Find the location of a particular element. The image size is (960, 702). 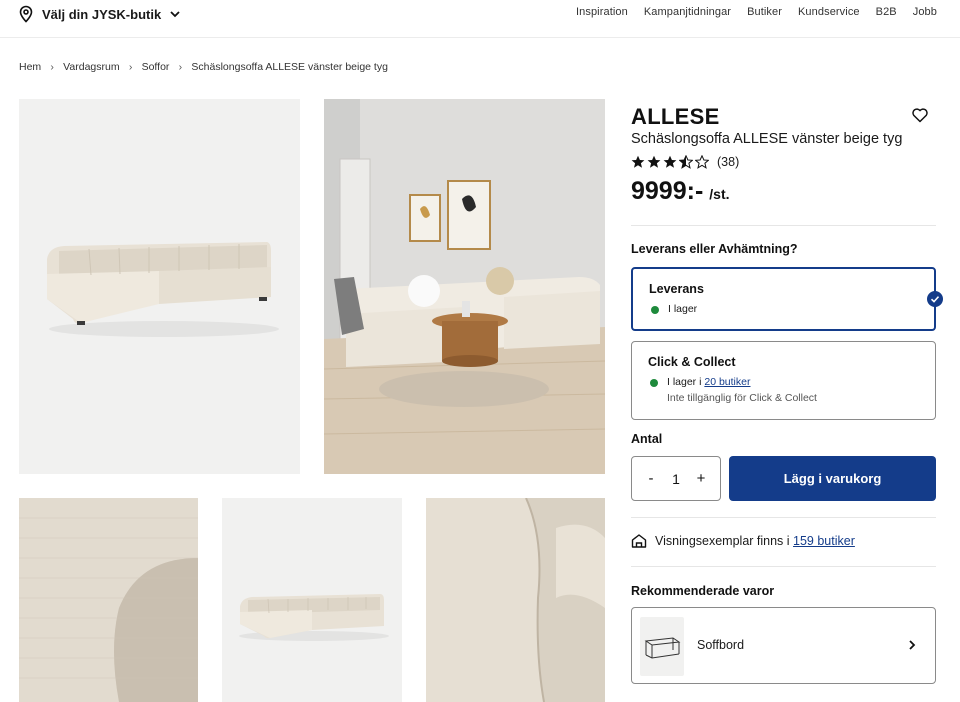

showroom-info: Visningsexemplar finns i 159 butiker is located at coordinates (743, 541).